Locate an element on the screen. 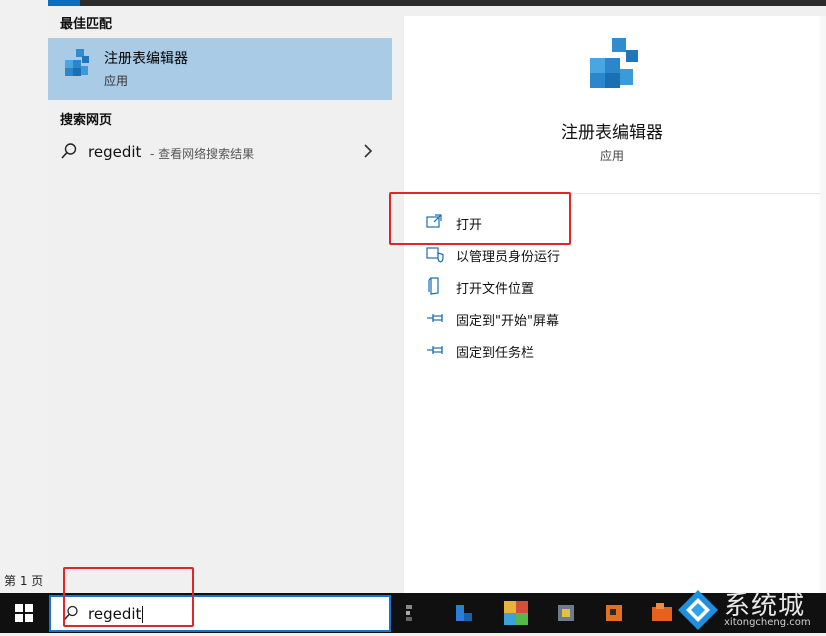 The image size is (826, 636). action-pin-to-taskbar-label: 固定到任务栏 is located at coordinates (495, 353).